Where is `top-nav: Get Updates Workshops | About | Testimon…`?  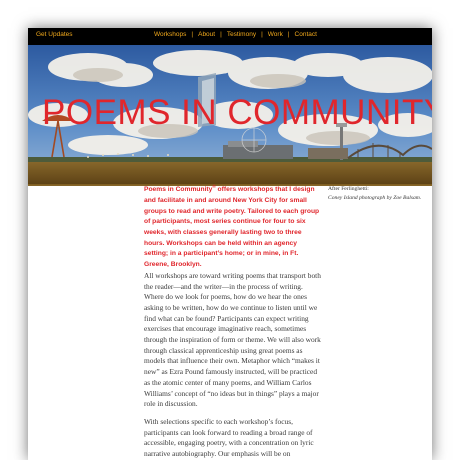
top-nav: Get Updates Workshops | About | Testimon… is located at coordinates (230, 36).